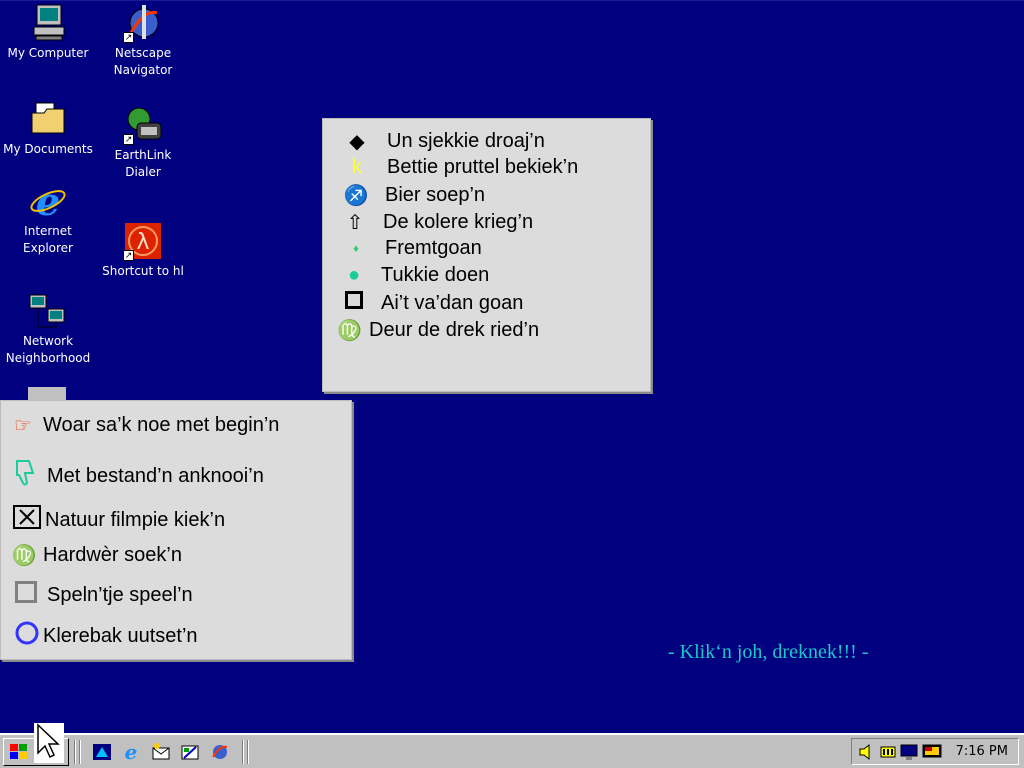 Image resolution: width=1024 pixels, height=768 pixels. I want to click on thumbs-down-icon, so click(25, 476).